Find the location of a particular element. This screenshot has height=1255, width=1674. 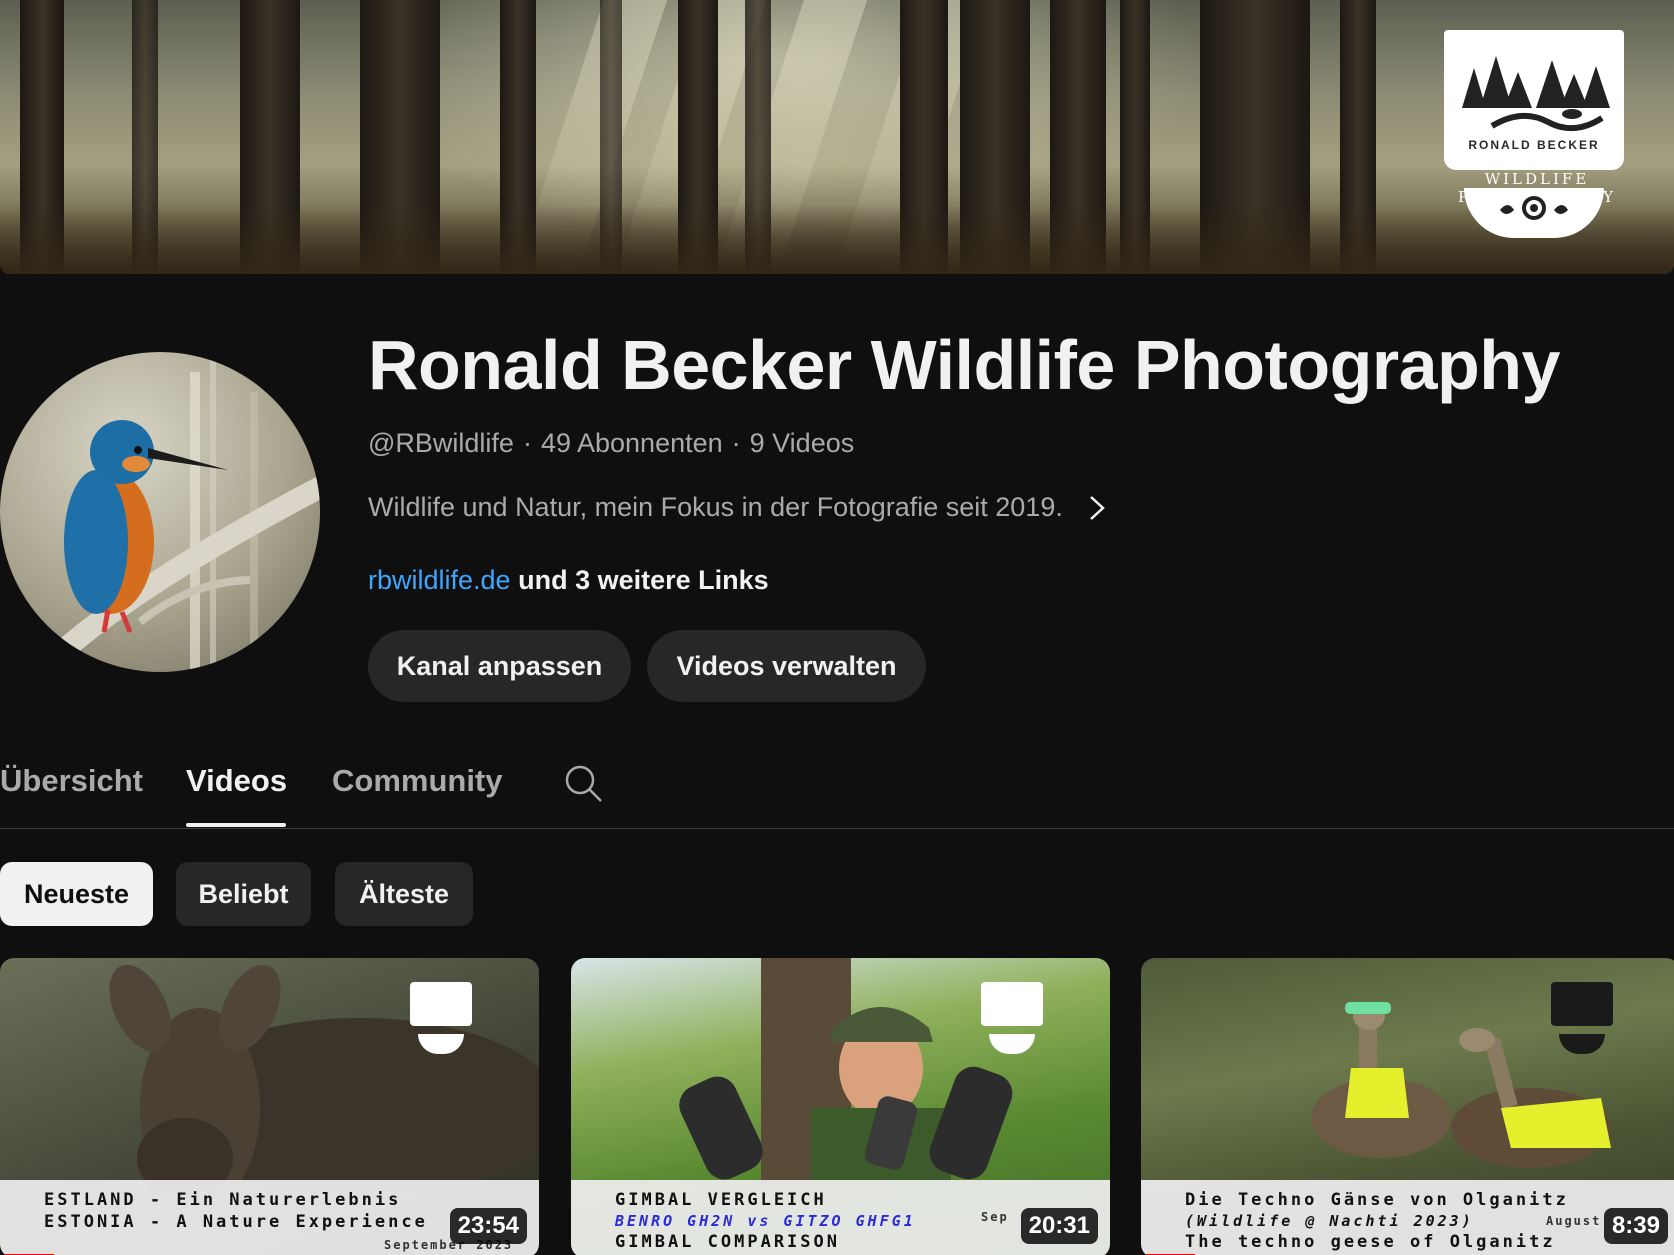

active-tab-indicator is located at coordinates (236, 825).